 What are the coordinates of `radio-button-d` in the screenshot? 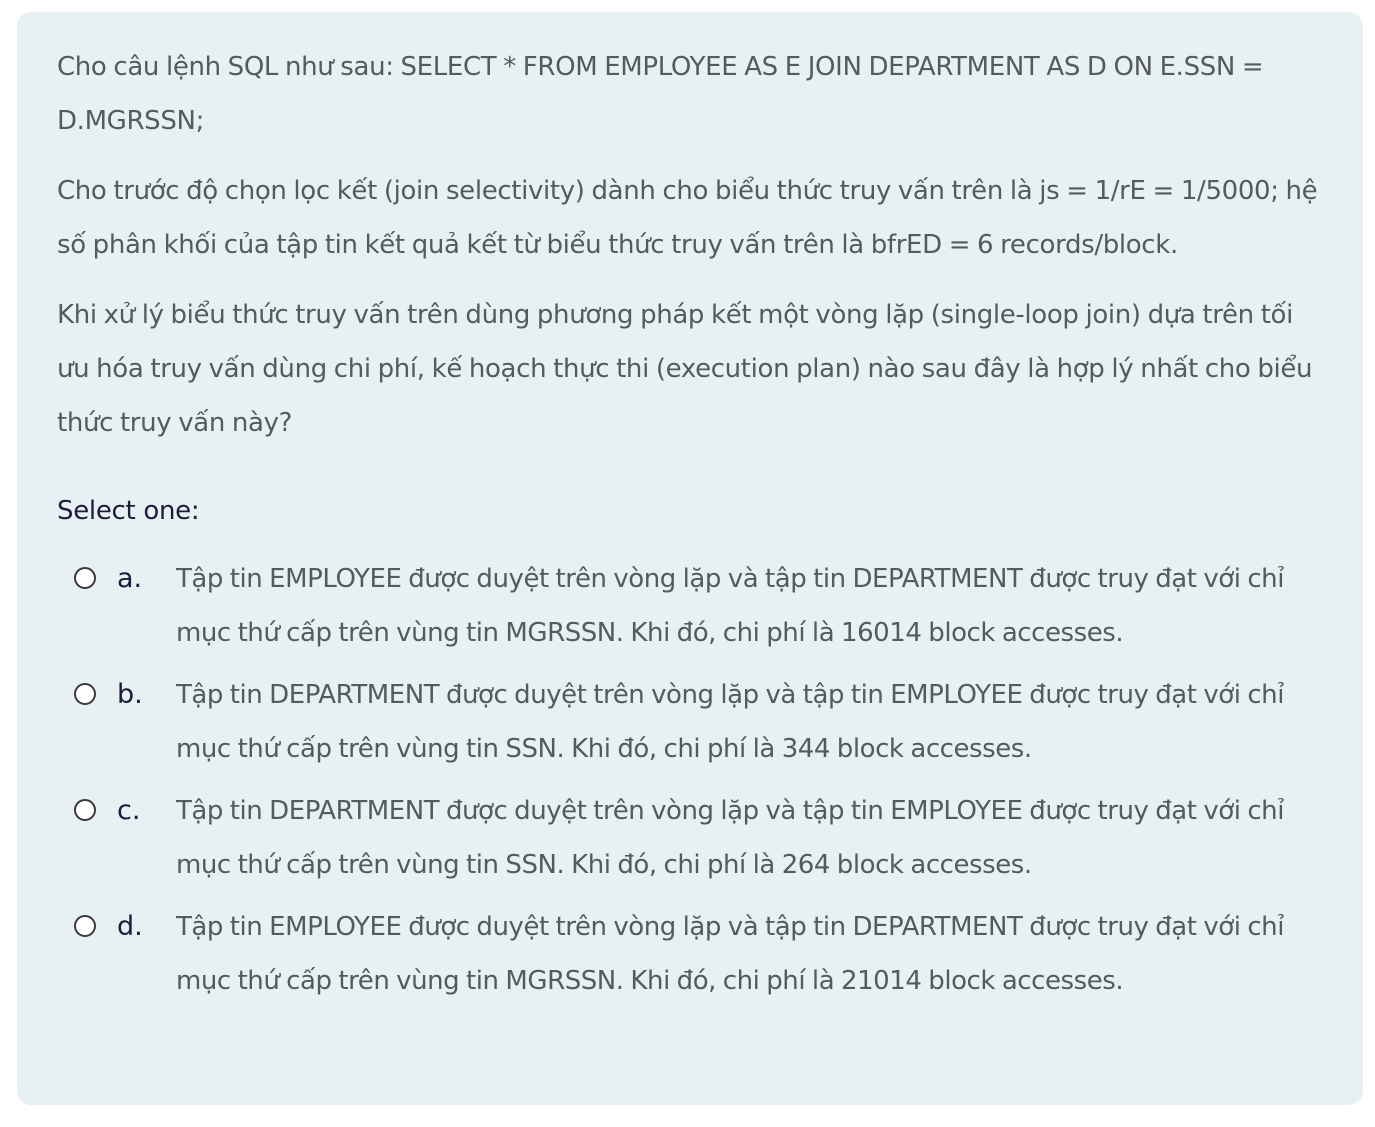 It's located at (85, 926).